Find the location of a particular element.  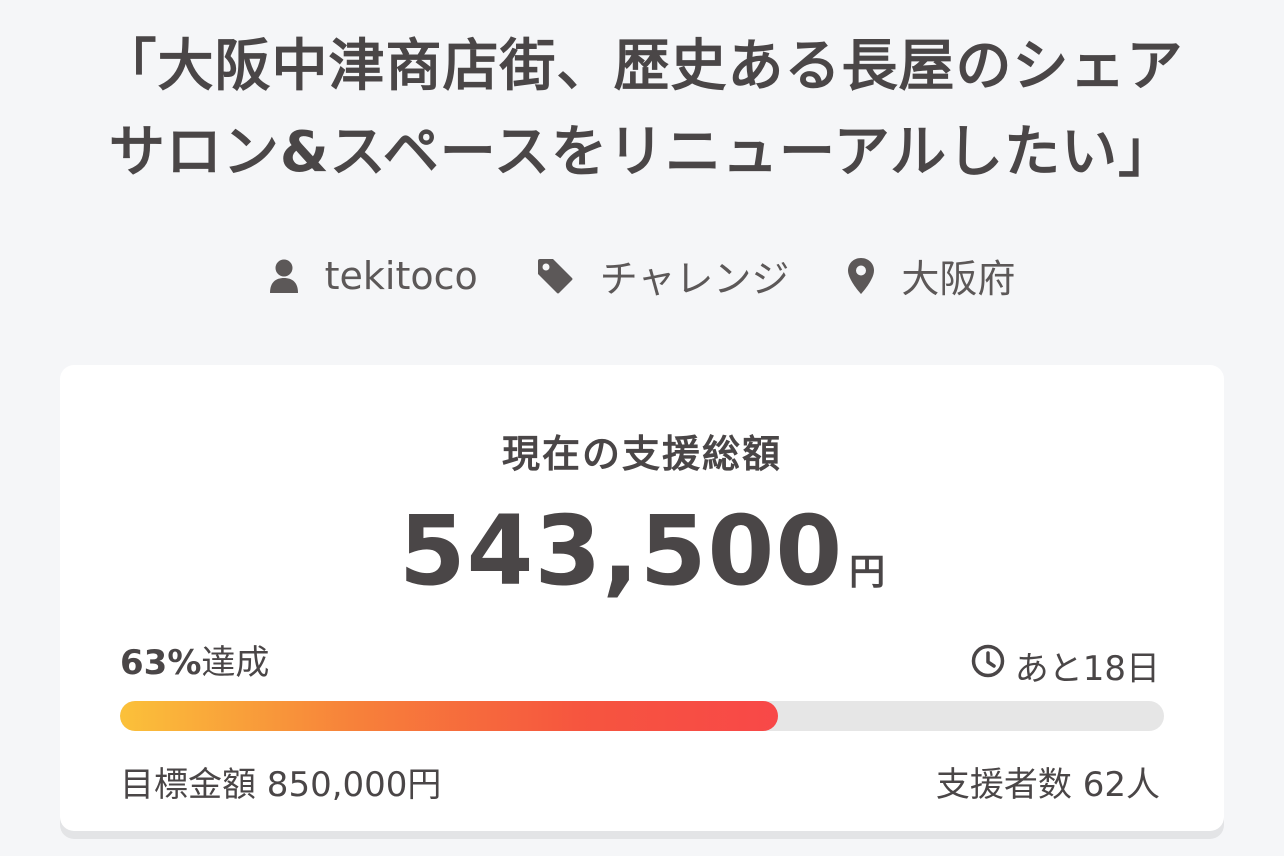

goal-amount: 目標金額 850,000円 is located at coordinates (281, 785).